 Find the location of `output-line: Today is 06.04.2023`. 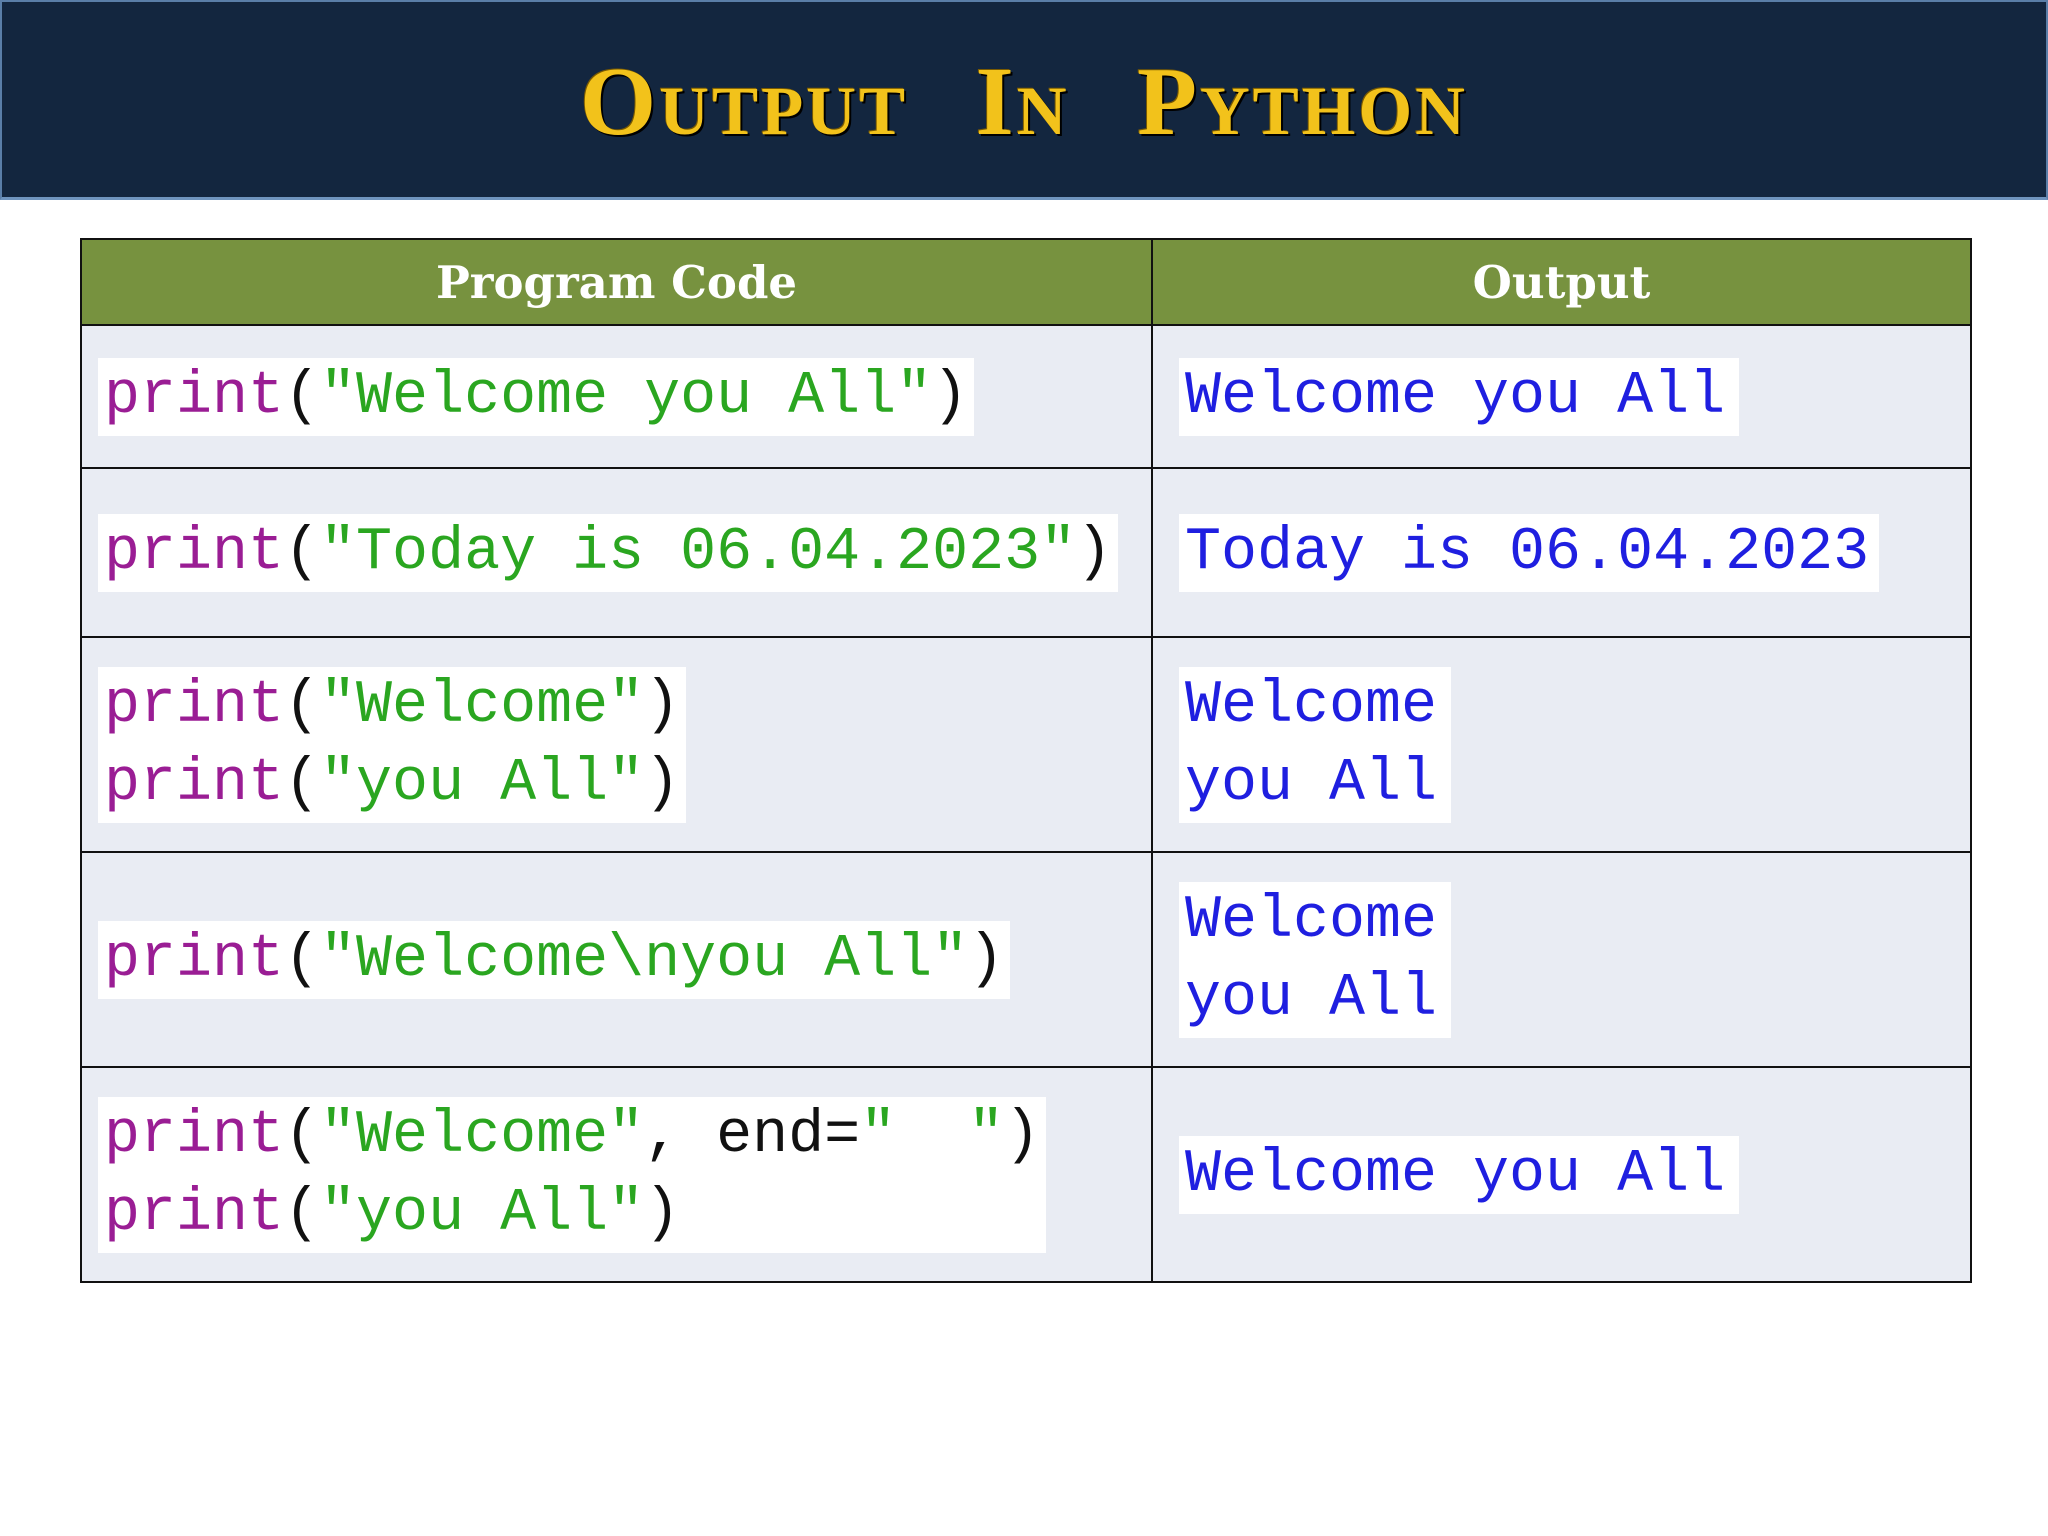

output-line: Today is 06.04.2023 is located at coordinates (1527, 552).